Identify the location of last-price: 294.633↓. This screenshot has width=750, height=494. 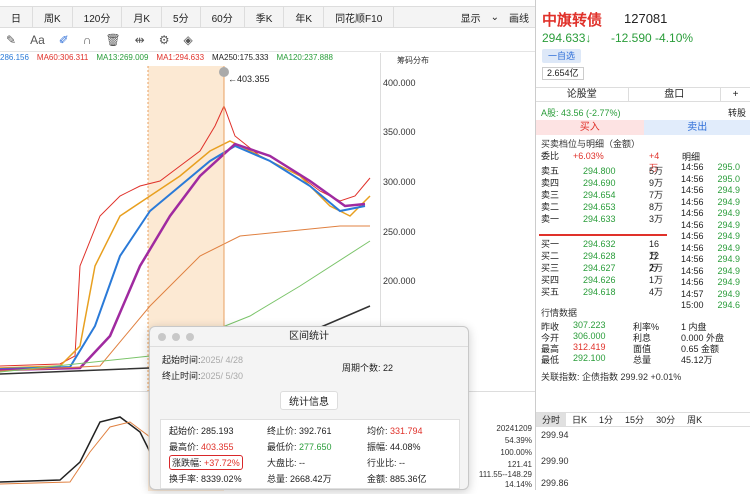
(566, 38).